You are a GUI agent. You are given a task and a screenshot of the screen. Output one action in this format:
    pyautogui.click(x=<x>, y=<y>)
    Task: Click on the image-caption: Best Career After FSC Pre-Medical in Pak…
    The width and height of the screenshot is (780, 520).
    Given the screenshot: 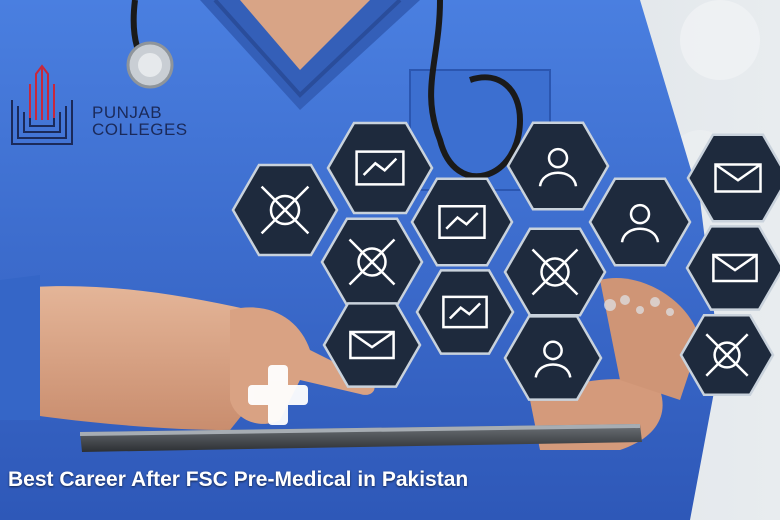 What is the action you would take?
    pyautogui.click(x=238, y=479)
    